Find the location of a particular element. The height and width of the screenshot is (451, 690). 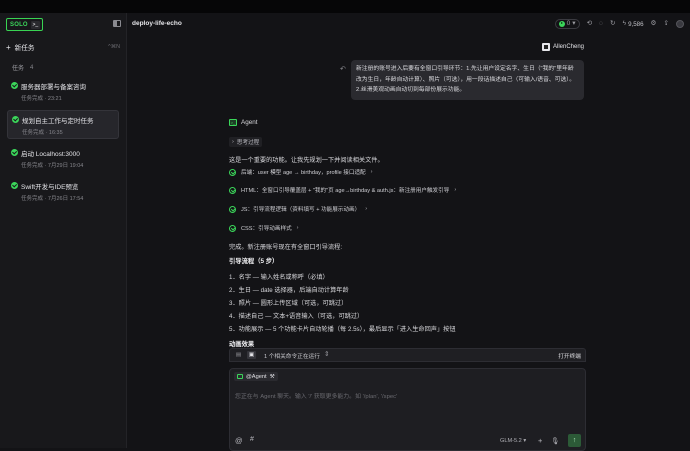

list-item: 1．名字 — 输入姓名或称呼（必填） is located at coordinates (279, 277).